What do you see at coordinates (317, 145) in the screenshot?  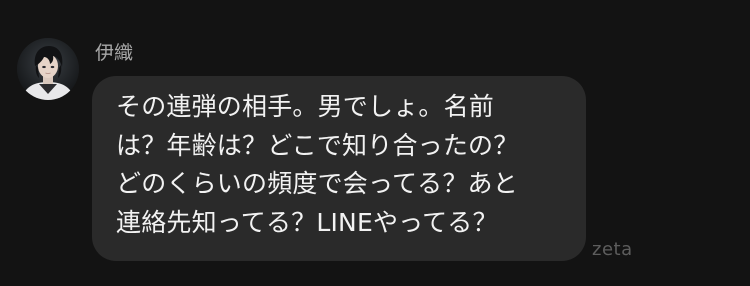 I see `message-line: は？年齢は？どこで知り合ったの？` at bounding box center [317, 145].